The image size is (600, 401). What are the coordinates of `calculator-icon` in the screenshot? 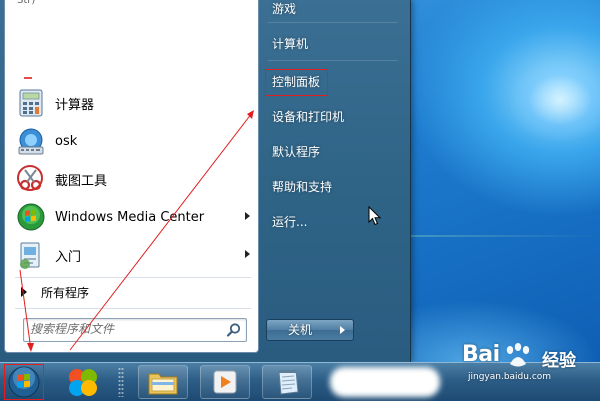 It's located at (31, 103).